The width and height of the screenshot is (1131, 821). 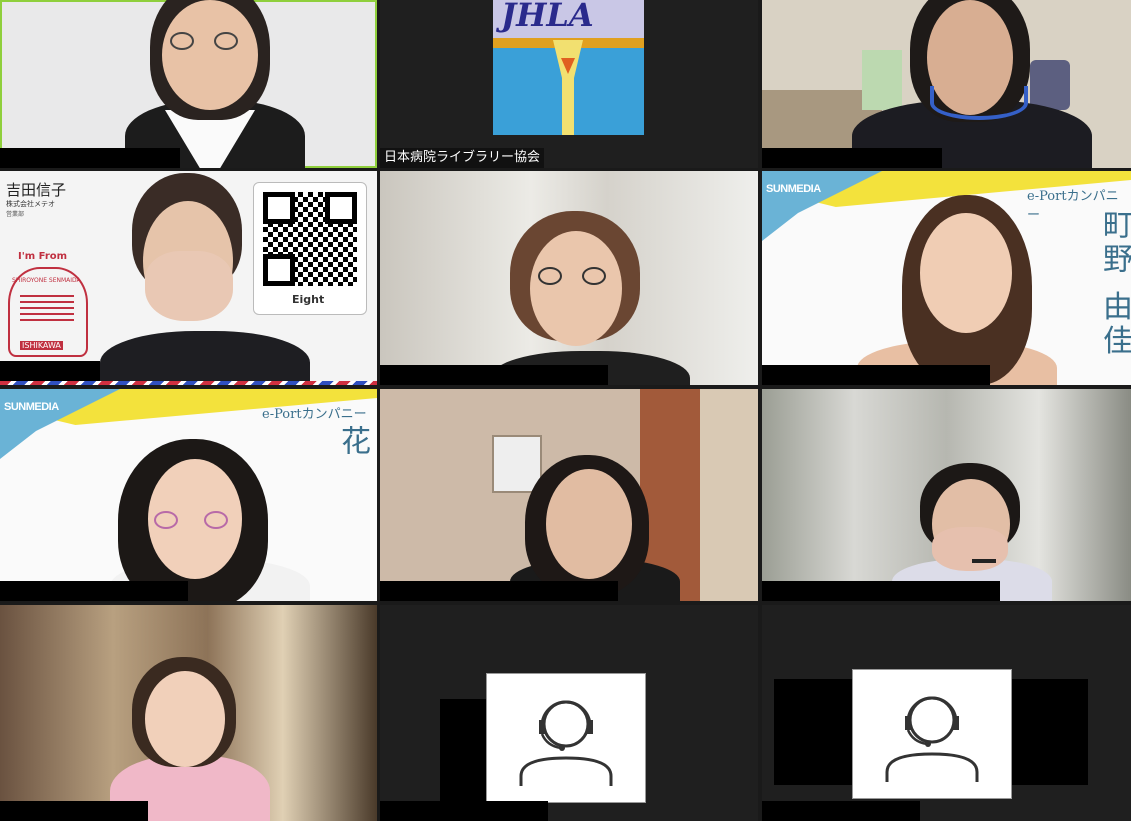 I want to click on vertical-name: 町野 由佳, so click(x=1114, y=284).